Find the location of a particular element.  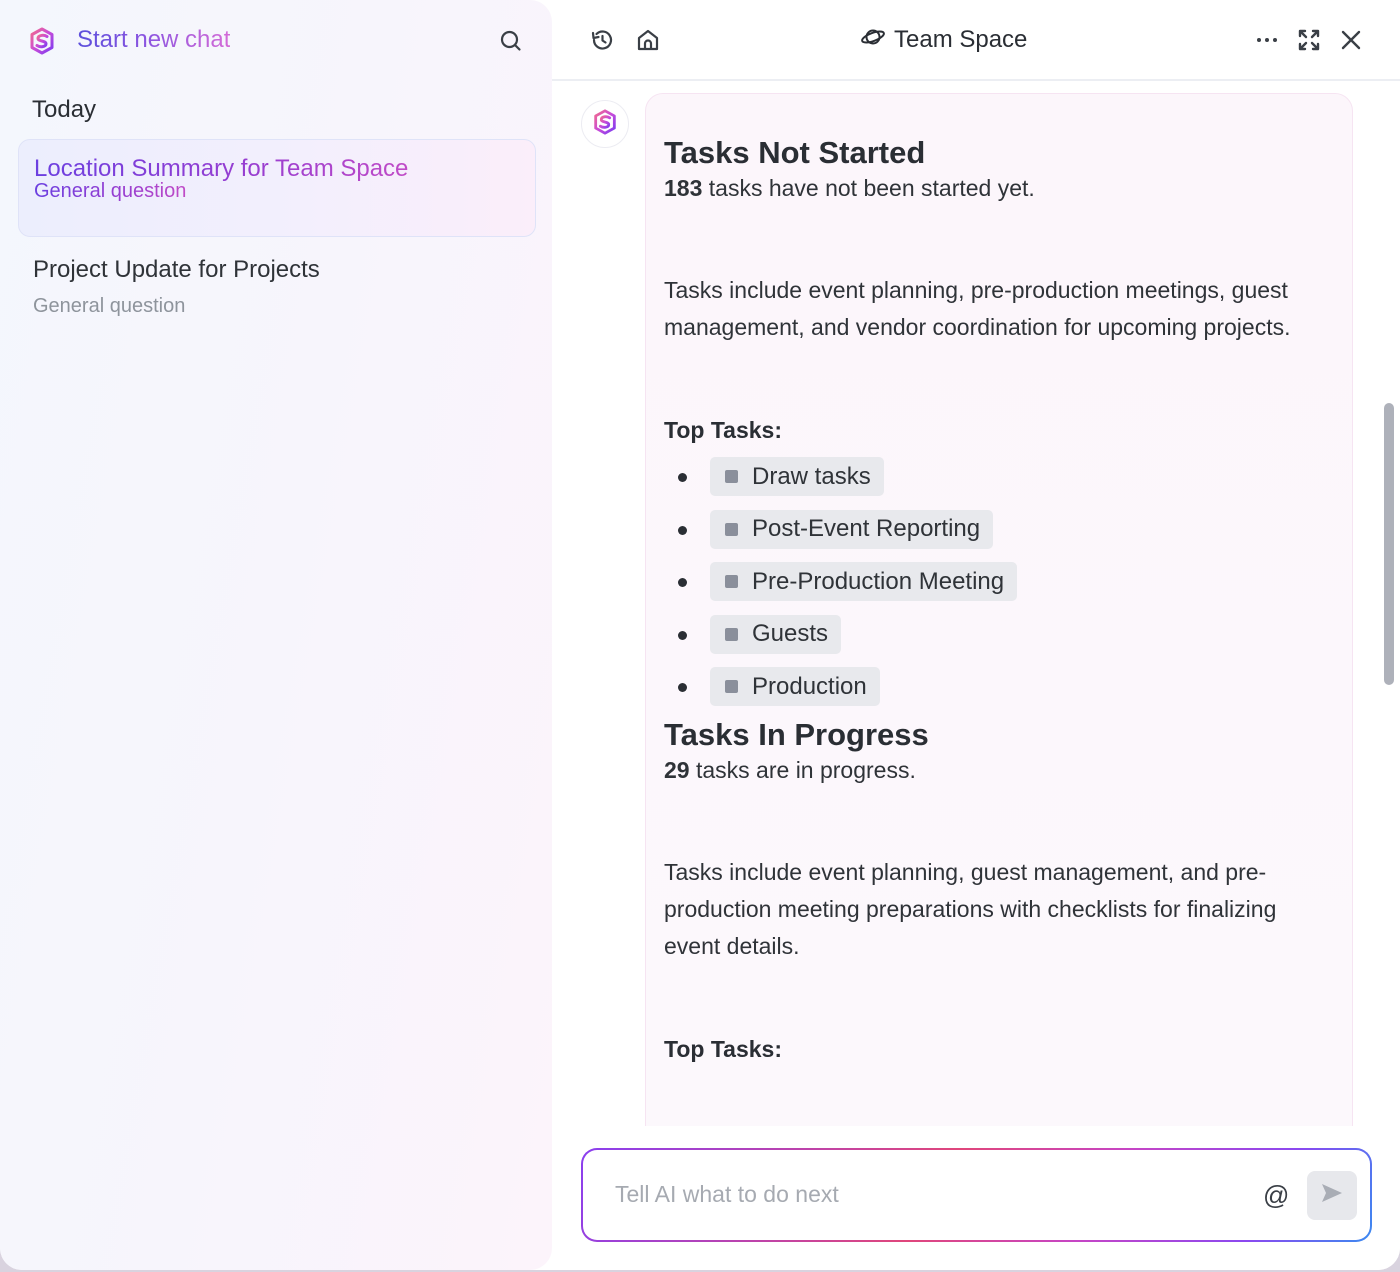

send-button is located at coordinates (1332, 1195).